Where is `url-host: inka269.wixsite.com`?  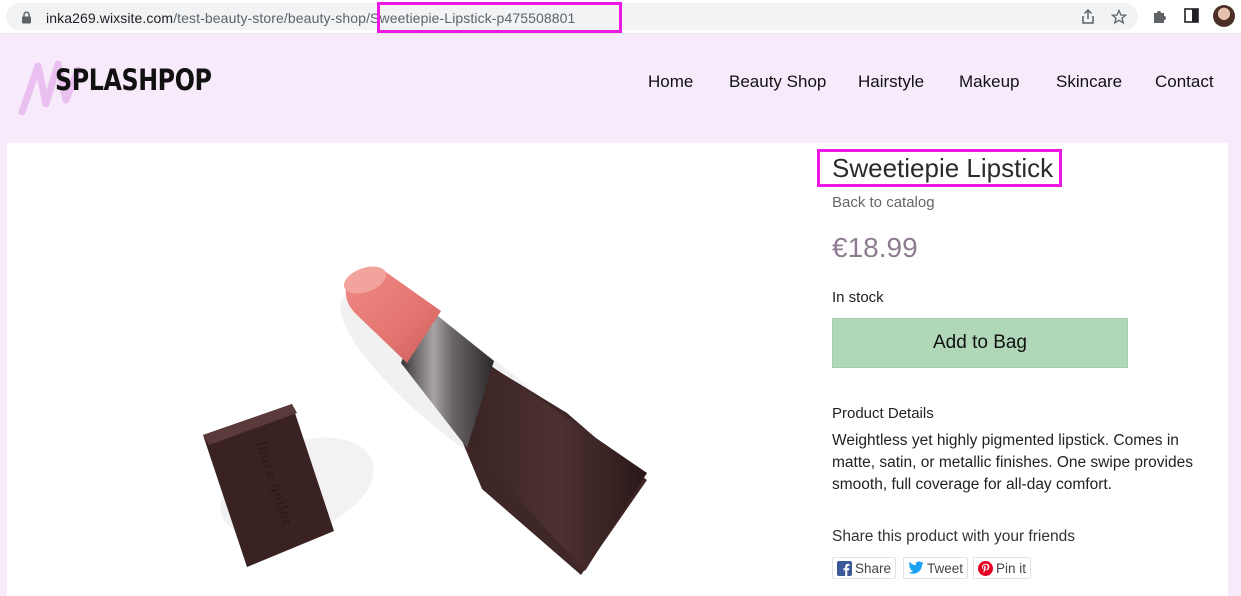
url-host: inka269.wixsite.com is located at coordinates (110, 18).